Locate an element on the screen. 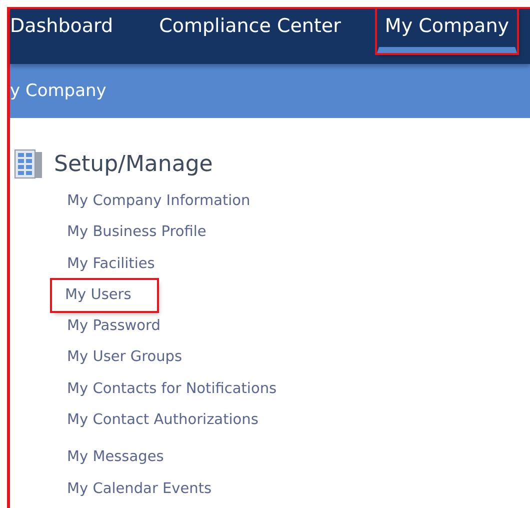  menu-link: My Business Profile is located at coordinates (137, 233).